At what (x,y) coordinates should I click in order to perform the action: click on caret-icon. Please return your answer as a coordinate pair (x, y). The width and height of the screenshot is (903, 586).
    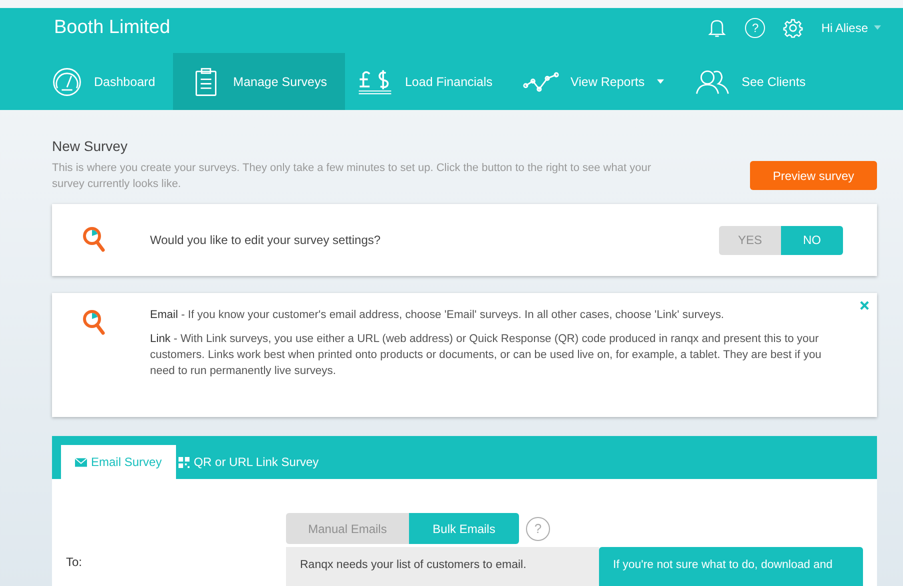
    Looking at the image, I should click on (877, 27).